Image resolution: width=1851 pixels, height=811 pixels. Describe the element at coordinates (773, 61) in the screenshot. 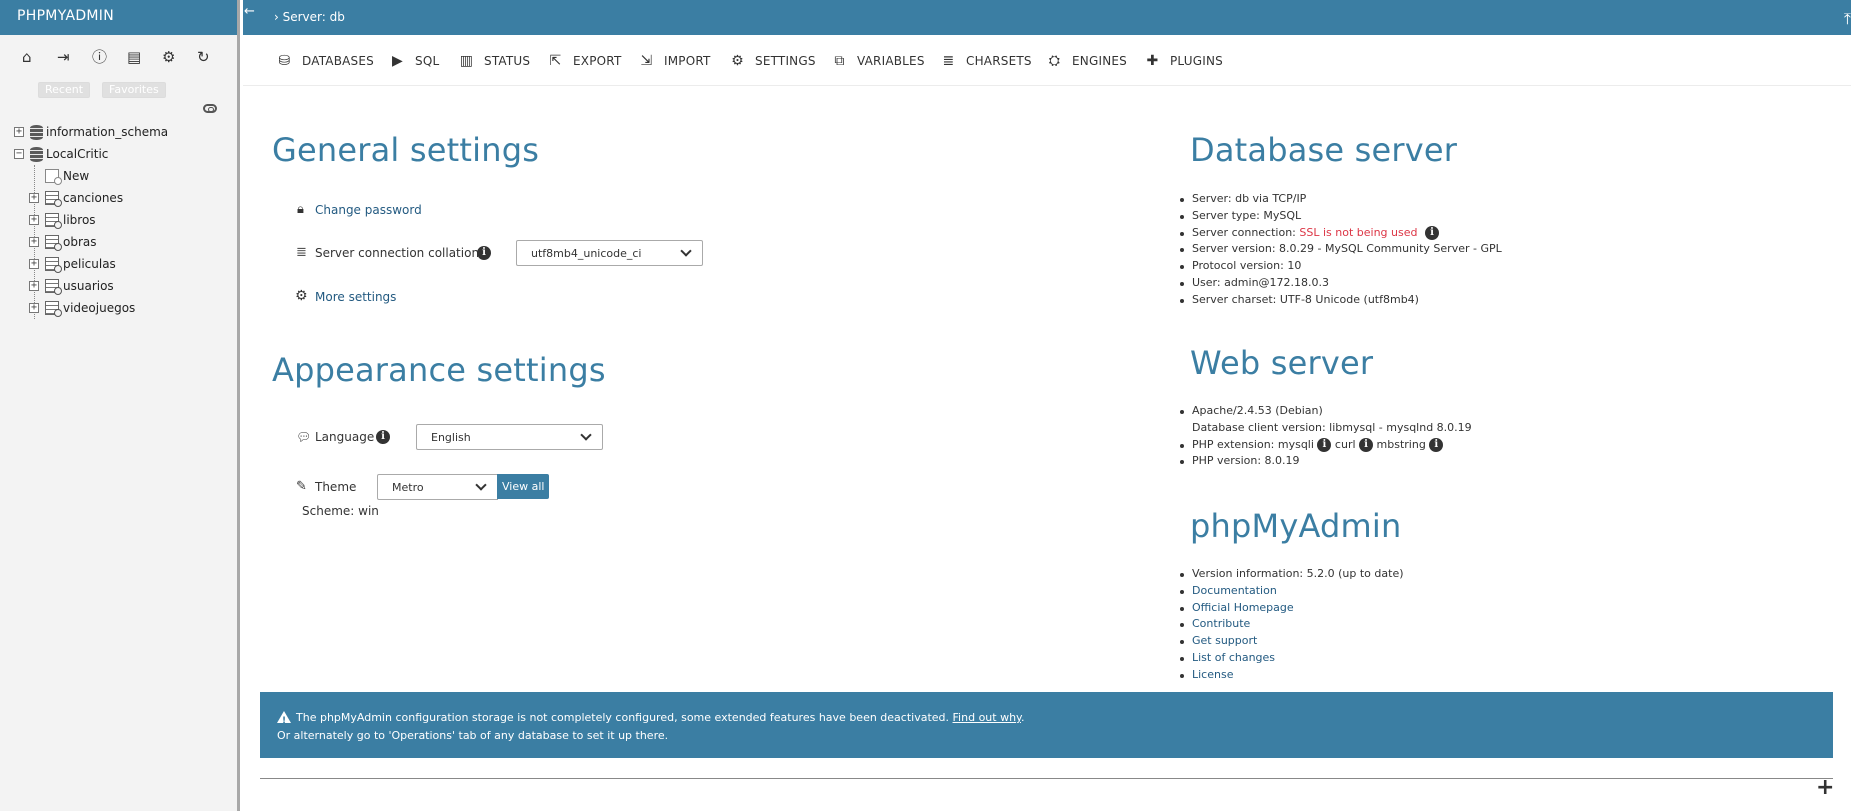

I see `tab-settings: ⚙ SETTINGS` at that location.